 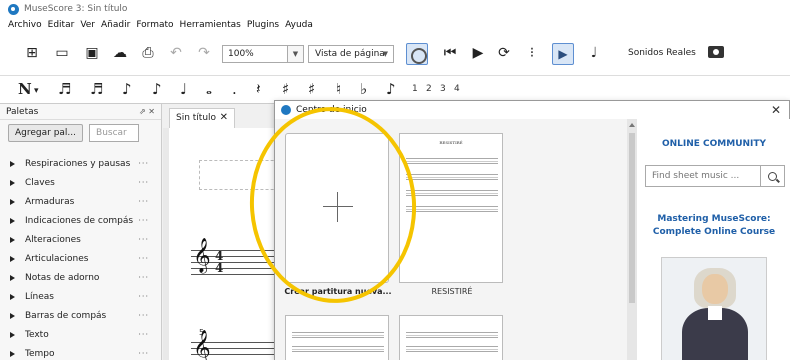 I want to click on rewind-icon: ⏮, so click(x=450, y=53).